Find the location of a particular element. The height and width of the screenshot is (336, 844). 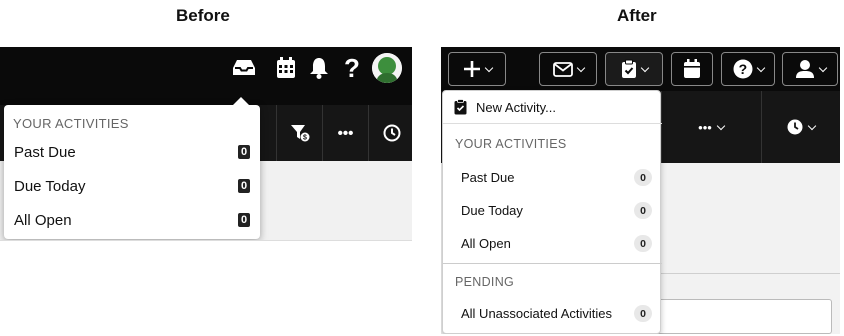

inbox-icon is located at coordinates (244, 68).